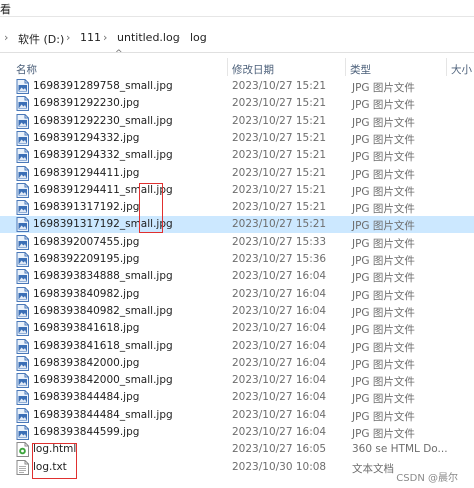 The height and width of the screenshot is (488, 474). Describe the element at coordinates (54, 461) in the screenshot. I see `highlight-box-log-files` at that location.